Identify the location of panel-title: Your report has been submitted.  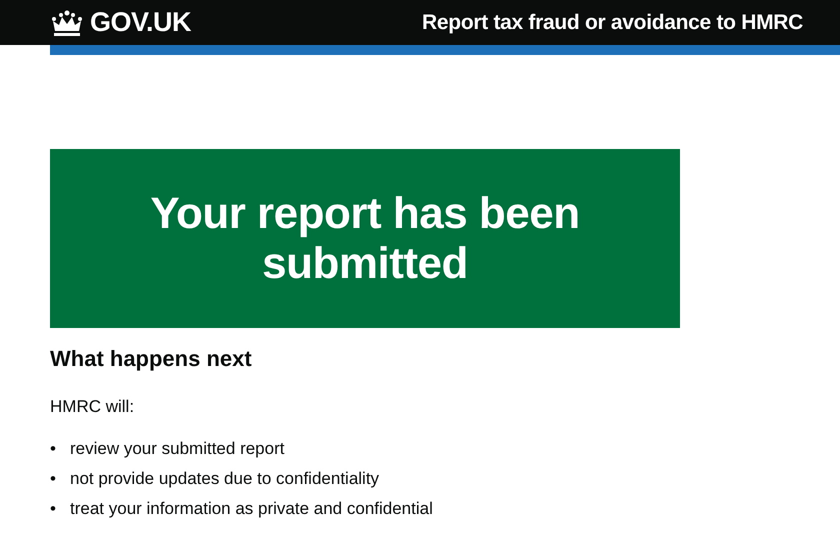
(365, 238).